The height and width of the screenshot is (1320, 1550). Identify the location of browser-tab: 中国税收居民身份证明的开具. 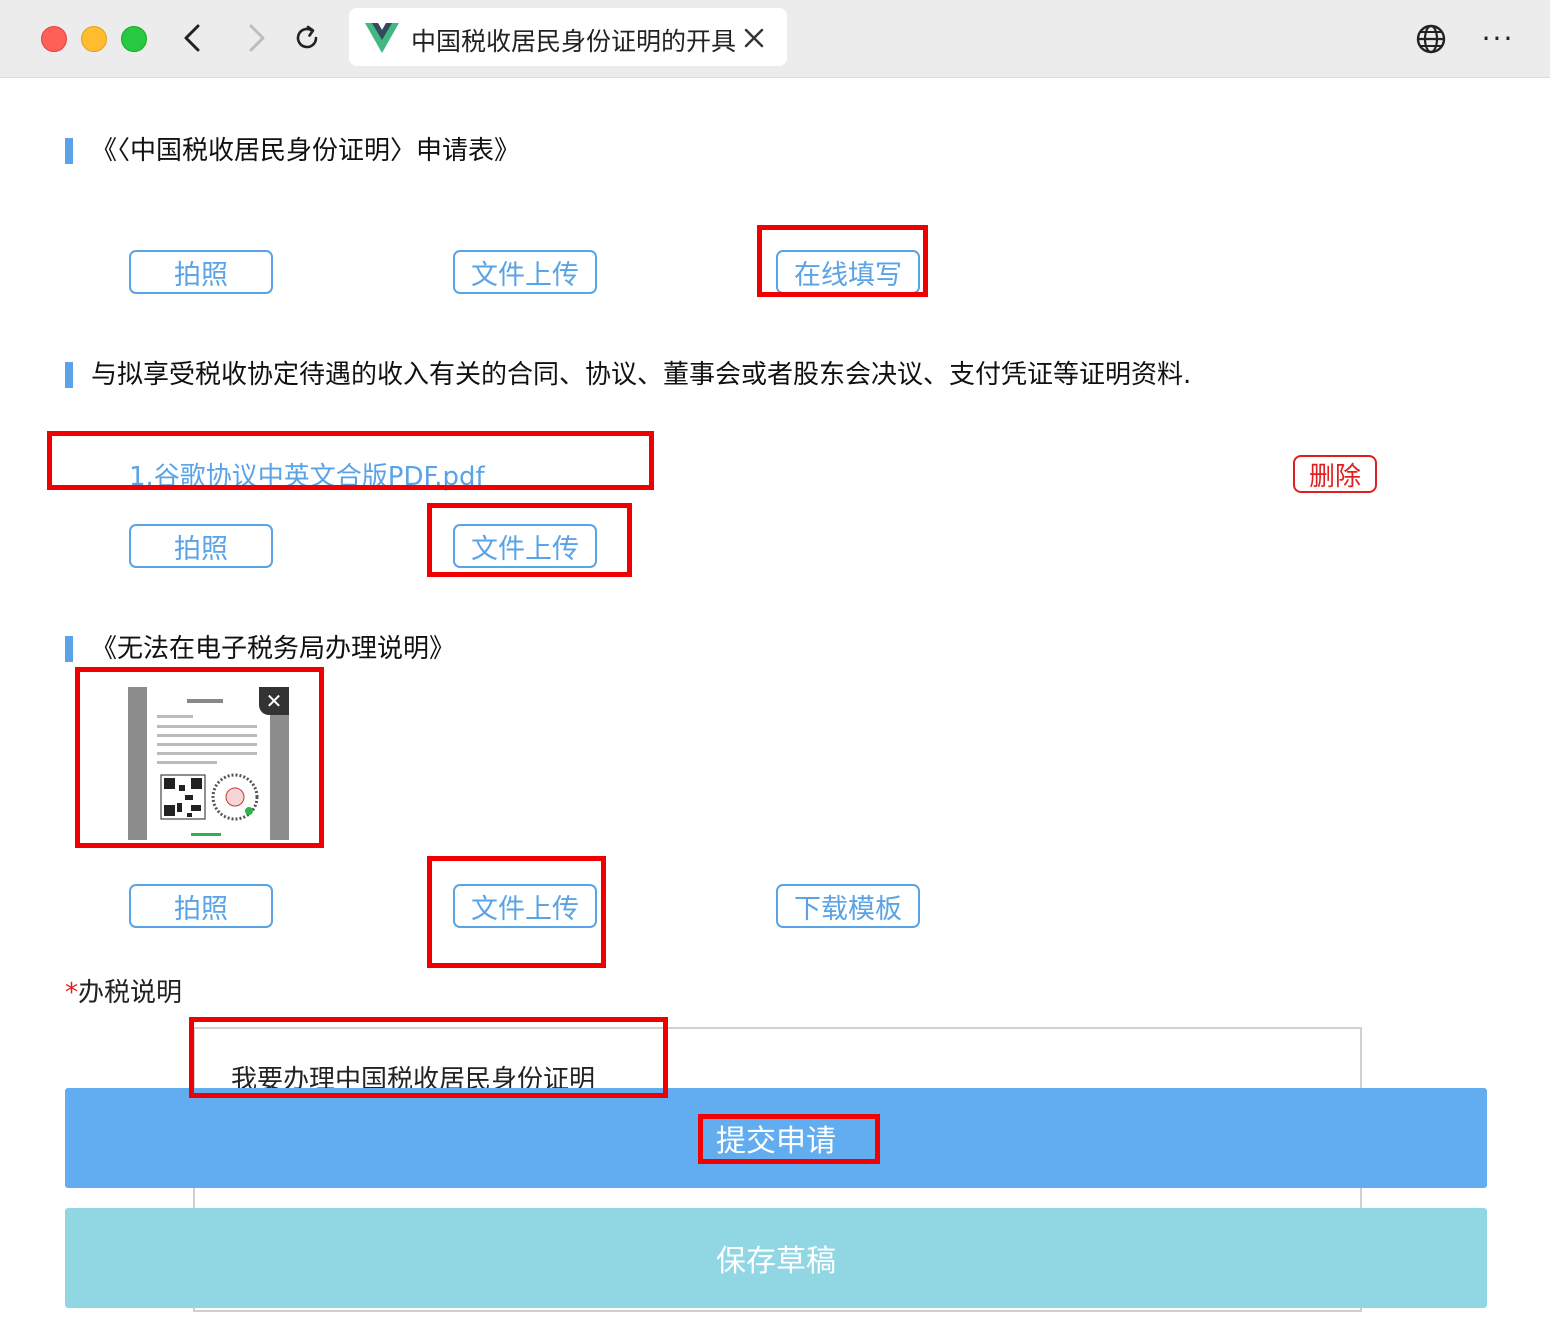
(568, 37).